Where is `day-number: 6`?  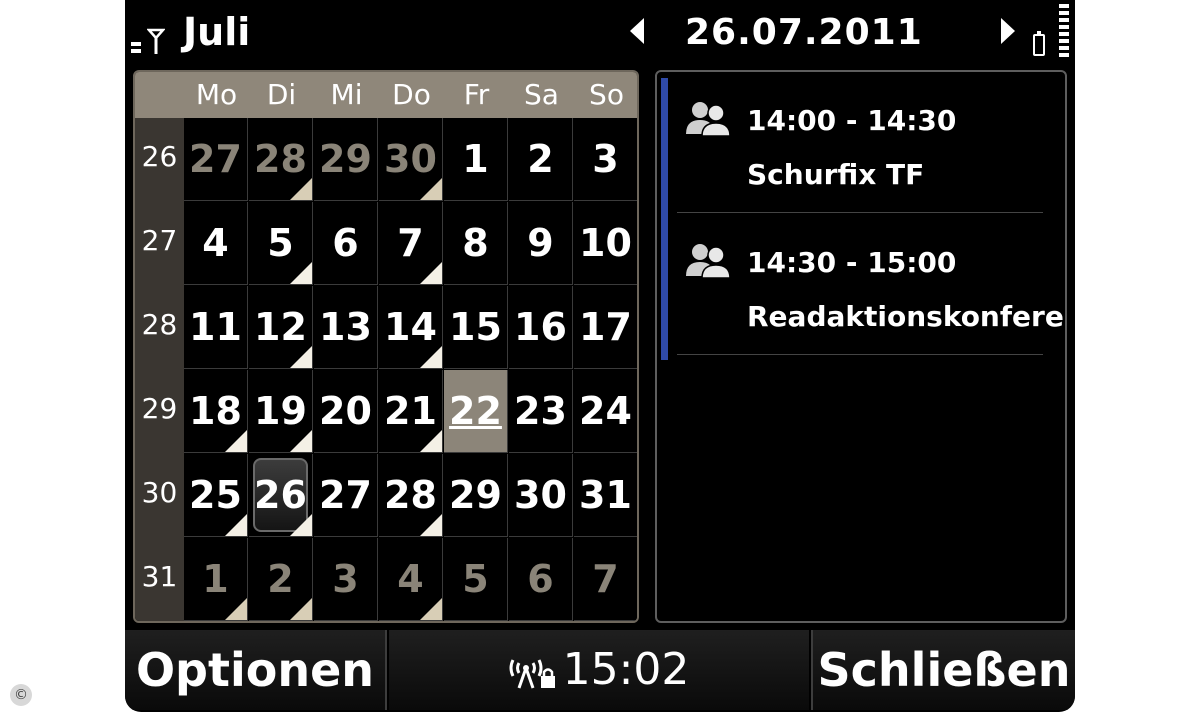 day-number: 6 is located at coordinates (540, 579).